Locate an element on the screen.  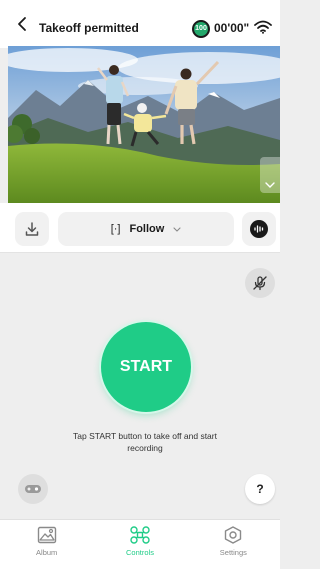
voice-wave-icon is located at coordinates (259, 229).